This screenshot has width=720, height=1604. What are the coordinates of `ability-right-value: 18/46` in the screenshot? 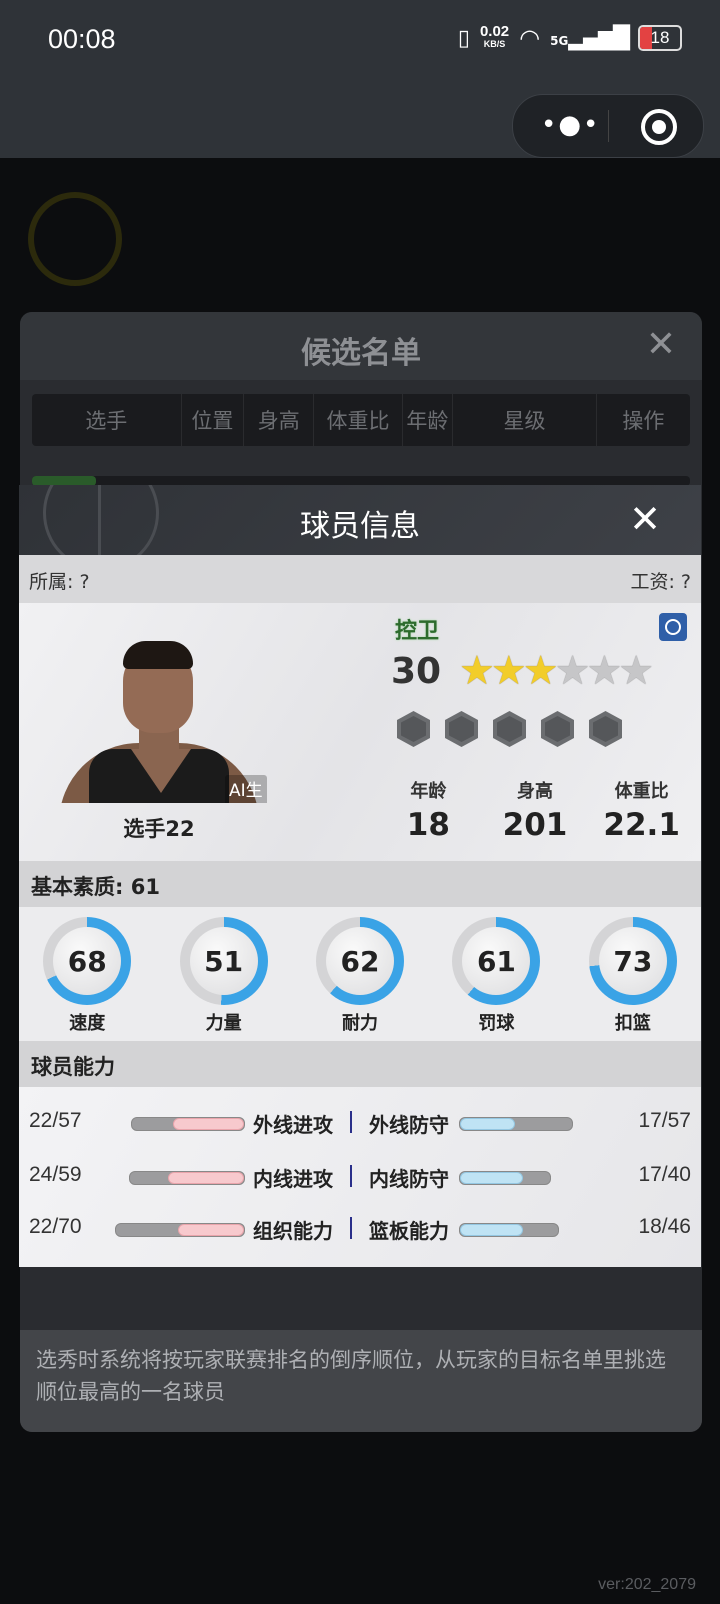 It's located at (664, 1226).